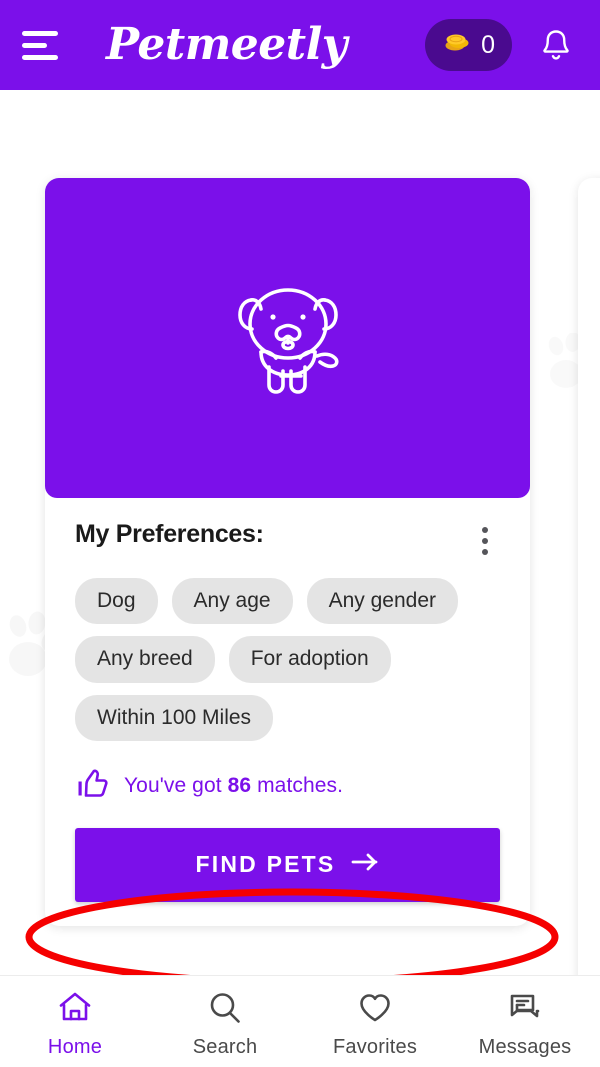 The width and height of the screenshot is (600, 1067). Describe the element at coordinates (225, 1010) in the screenshot. I see `search-icon` at that location.